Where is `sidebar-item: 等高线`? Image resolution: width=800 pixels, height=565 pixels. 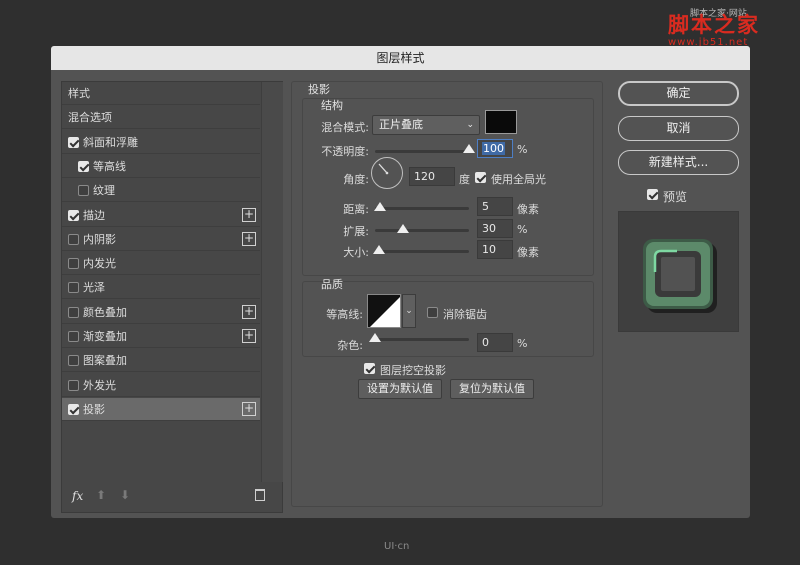 sidebar-item: 等高线 is located at coordinates (161, 166).